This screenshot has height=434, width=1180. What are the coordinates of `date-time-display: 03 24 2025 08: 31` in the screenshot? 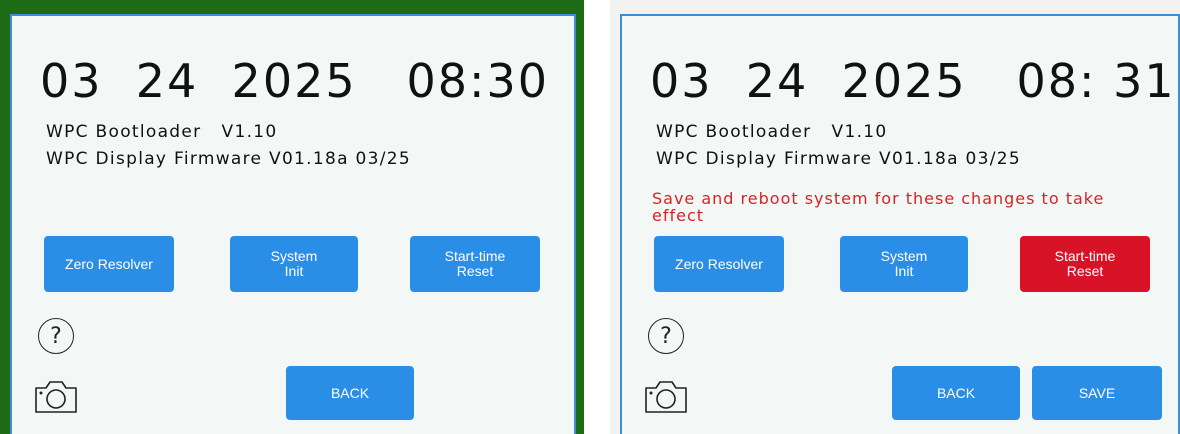 It's located at (913, 81).